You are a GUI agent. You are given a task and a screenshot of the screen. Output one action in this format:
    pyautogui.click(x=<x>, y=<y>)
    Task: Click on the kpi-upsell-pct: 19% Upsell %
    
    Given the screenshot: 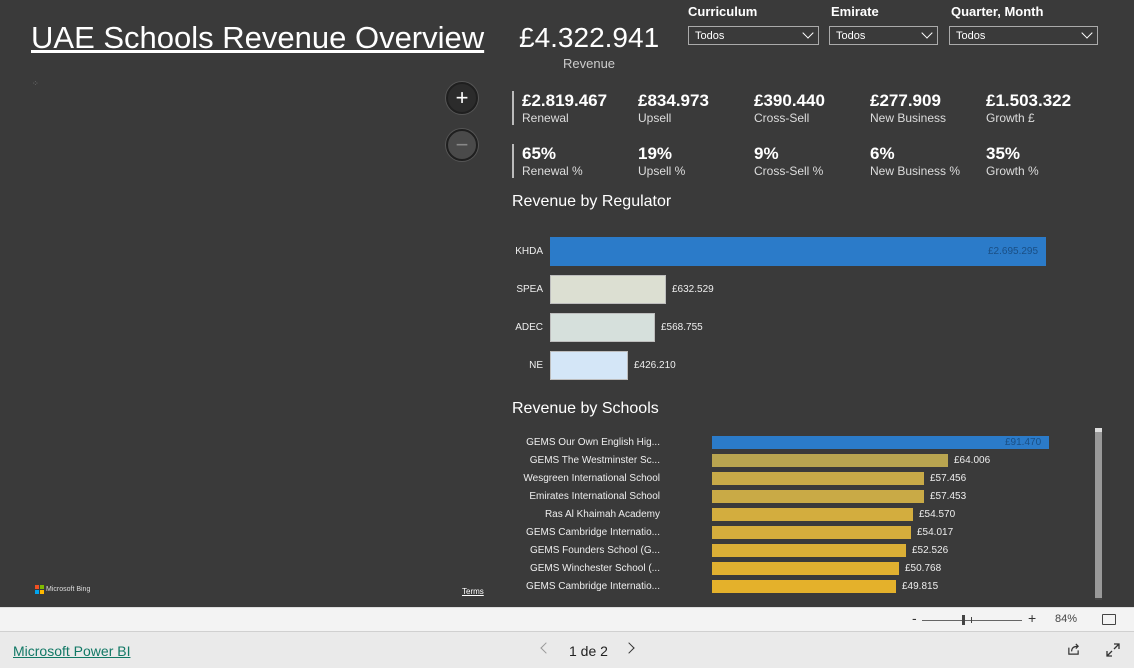 What is the action you would take?
    pyautogui.click(x=661, y=161)
    